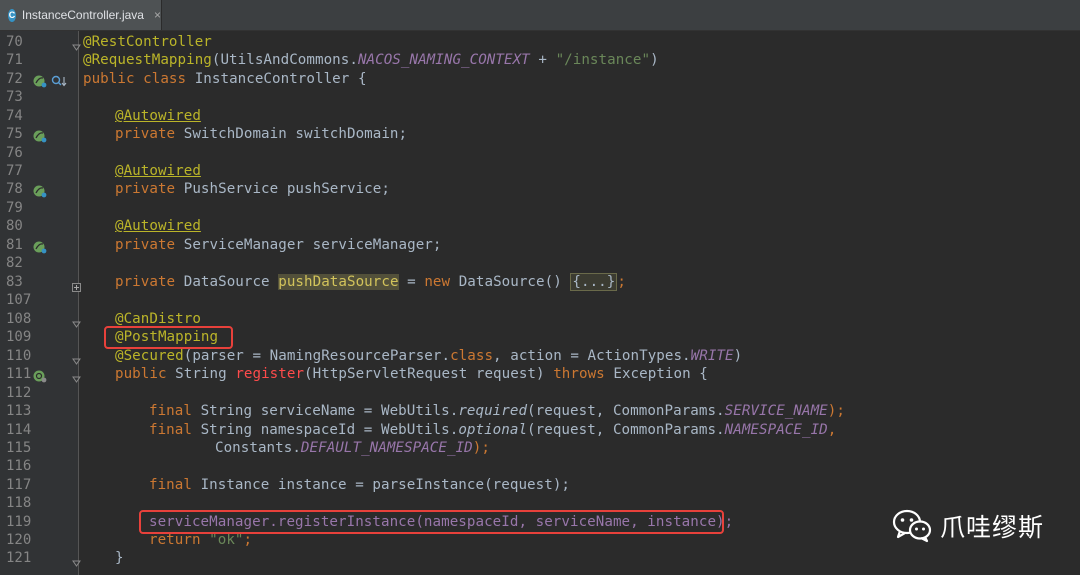 This screenshot has width=1080, height=575. Describe the element at coordinates (540, 393) in the screenshot. I see `code-line: 112` at that location.